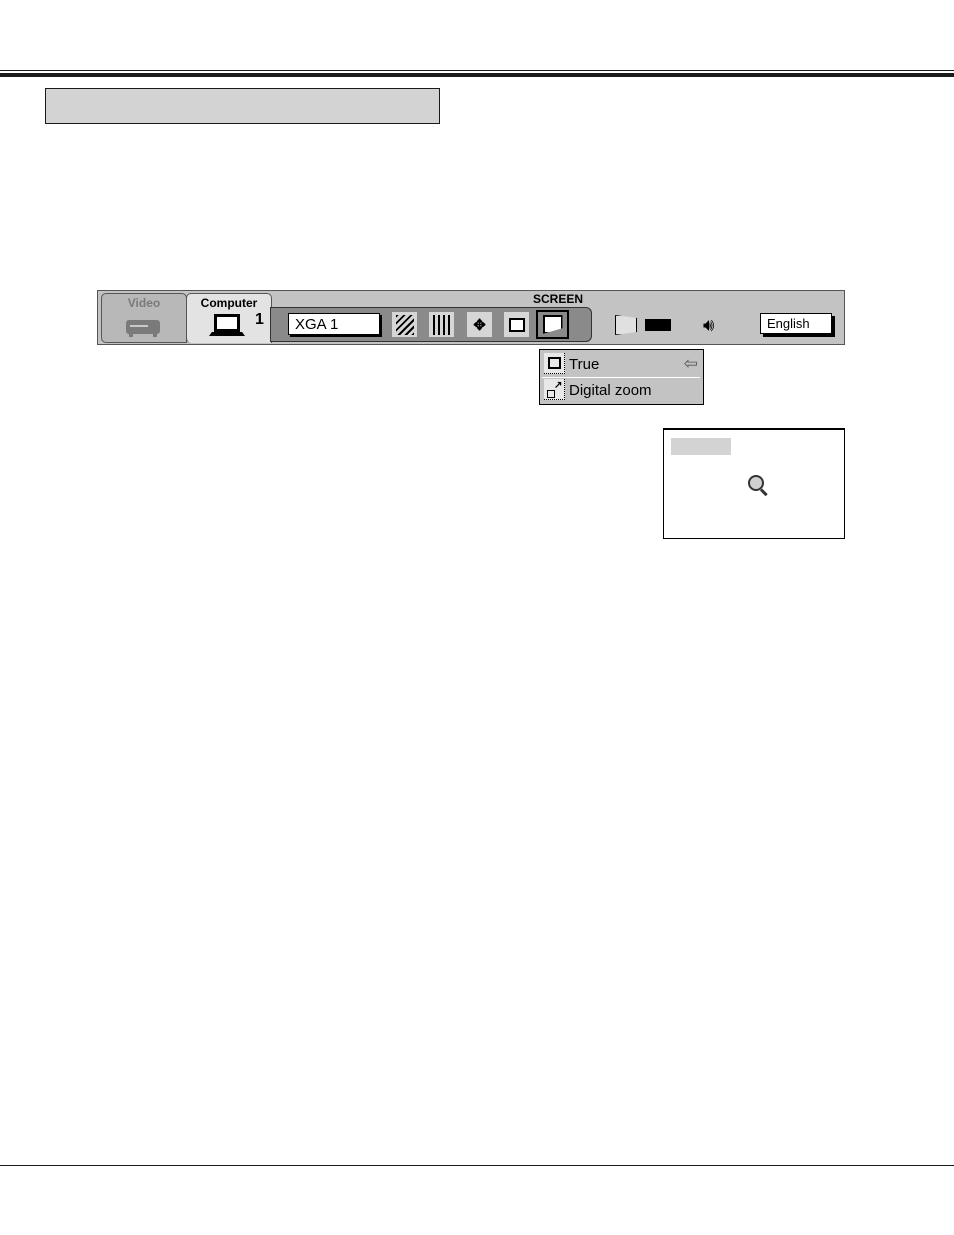 This screenshot has width=954, height=1235. I want to click on top-rule-thin, so click(477, 70).